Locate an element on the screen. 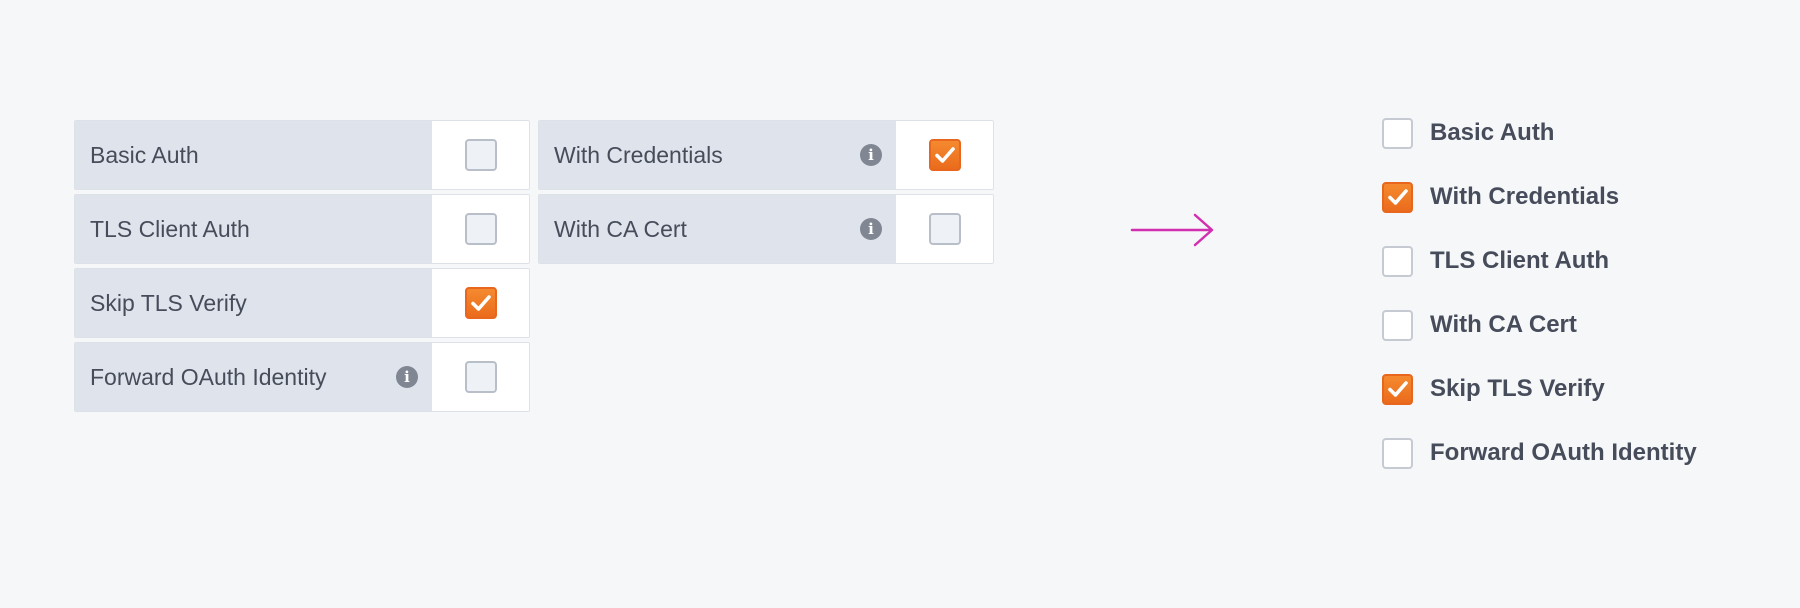 The image size is (1800, 608). after-item-forward-oauth-identity: Forward OAuth Identity is located at coordinates (1539, 453).